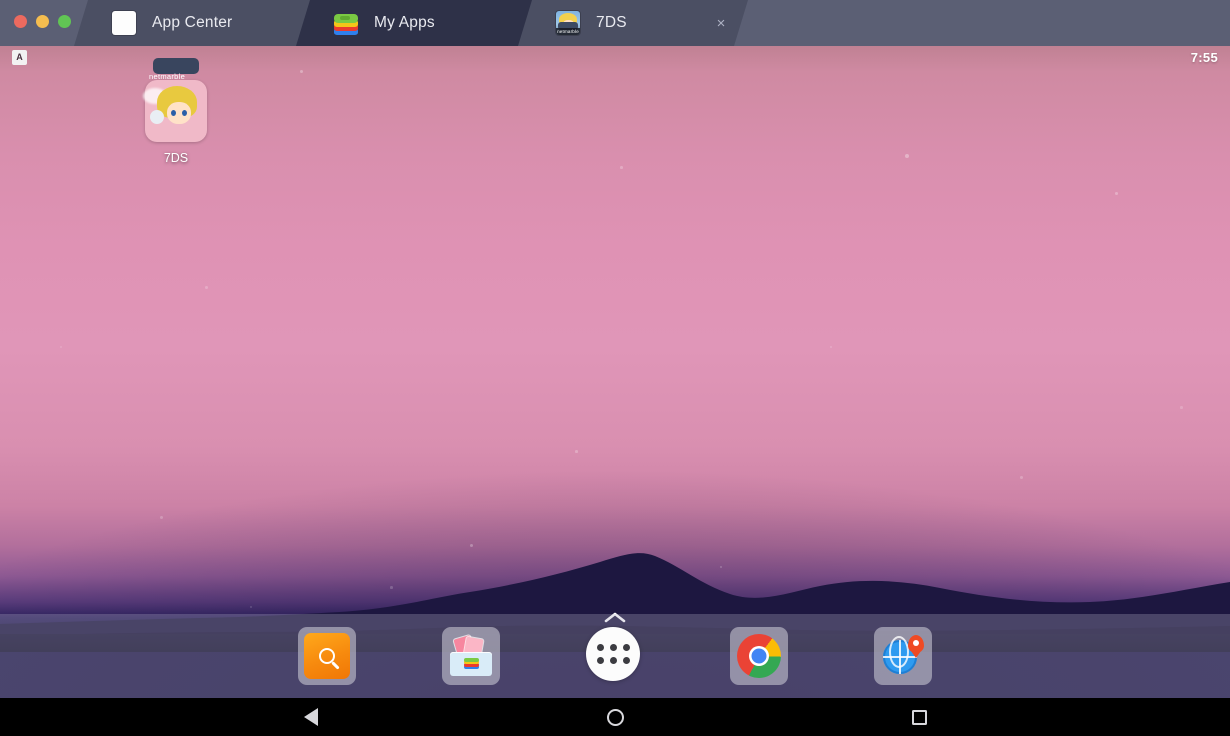 The height and width of the screenshot is (736, 1230). Describe the element at coordinates (721, 23) in the screenshot. I see `close-icon: ×` at that location.